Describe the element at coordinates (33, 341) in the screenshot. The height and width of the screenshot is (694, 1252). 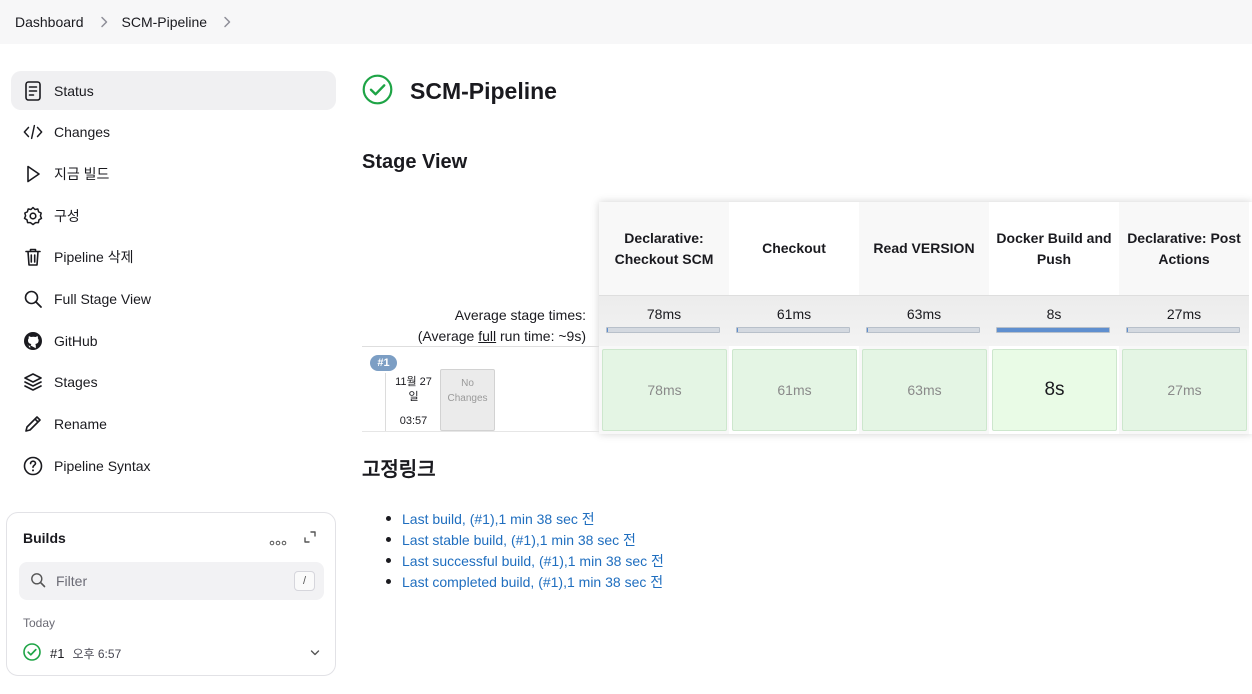
I see `github-icon` at that location.